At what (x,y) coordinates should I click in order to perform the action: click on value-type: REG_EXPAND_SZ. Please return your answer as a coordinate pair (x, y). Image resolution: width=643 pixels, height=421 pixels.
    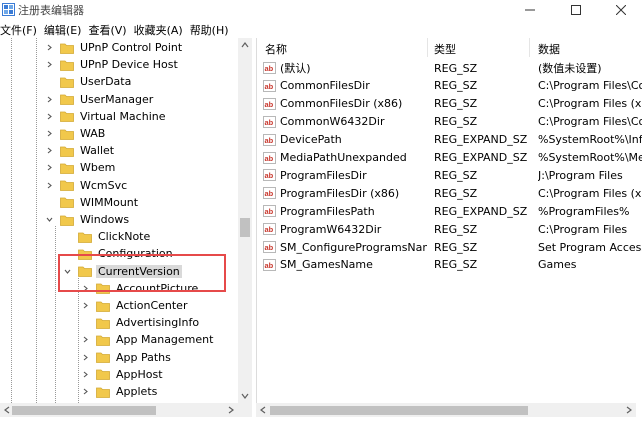
    Looking at the image, I should click on (481, 211).